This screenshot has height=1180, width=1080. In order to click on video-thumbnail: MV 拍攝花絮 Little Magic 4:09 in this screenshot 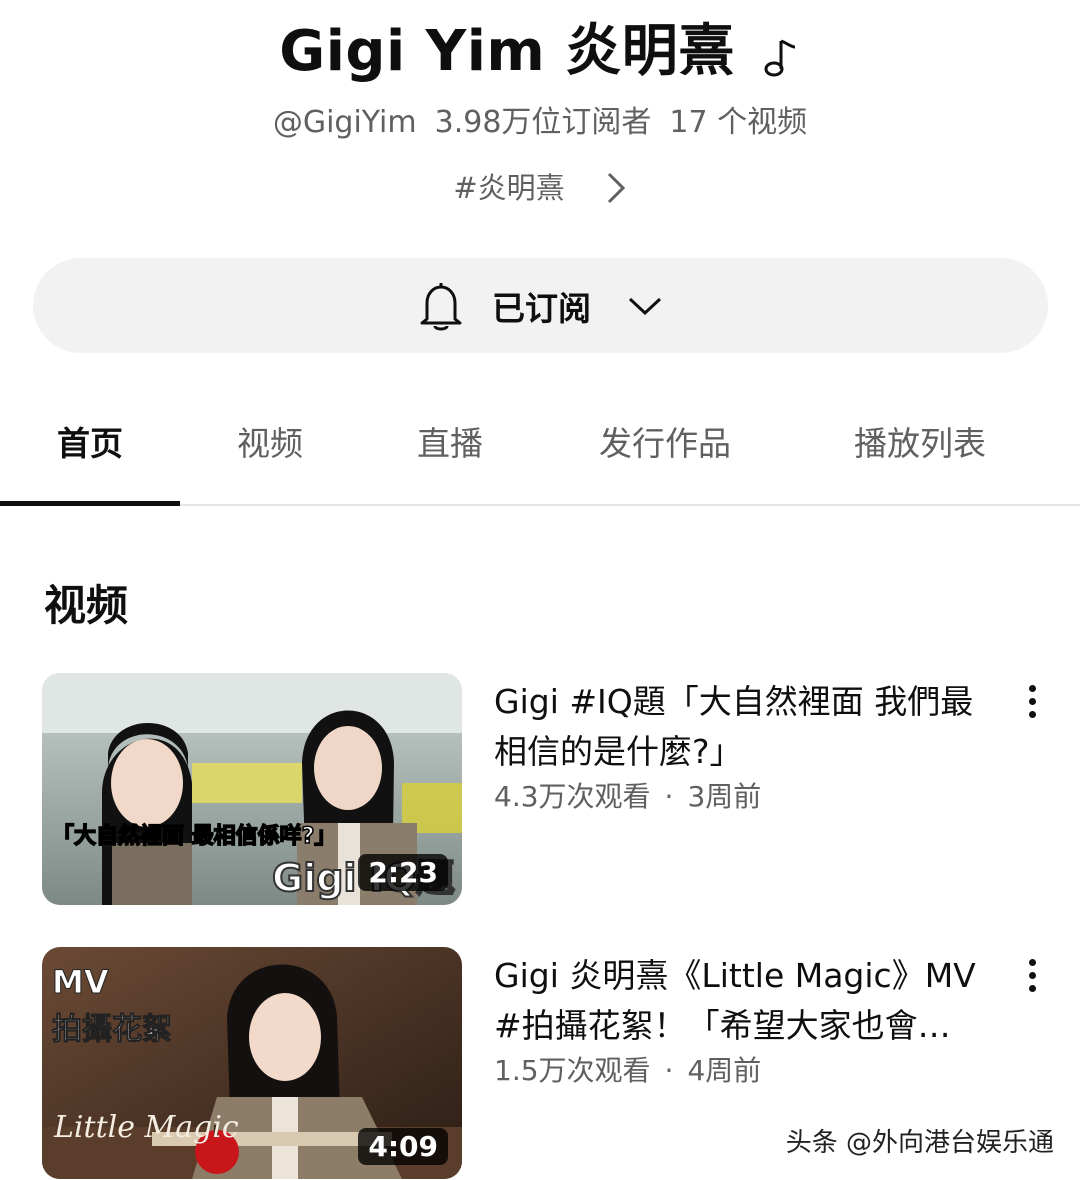, I will do `click(252, 1063)`.